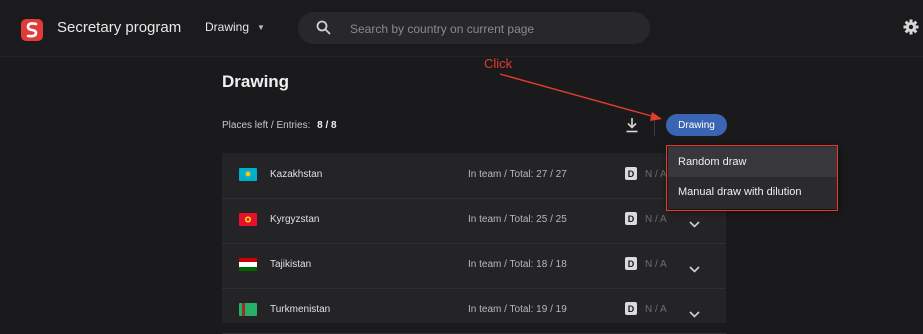 This screenshot has width=923, height=334. I want to click on team-total: In team / Total: 19 / 19, so click(517, 309).